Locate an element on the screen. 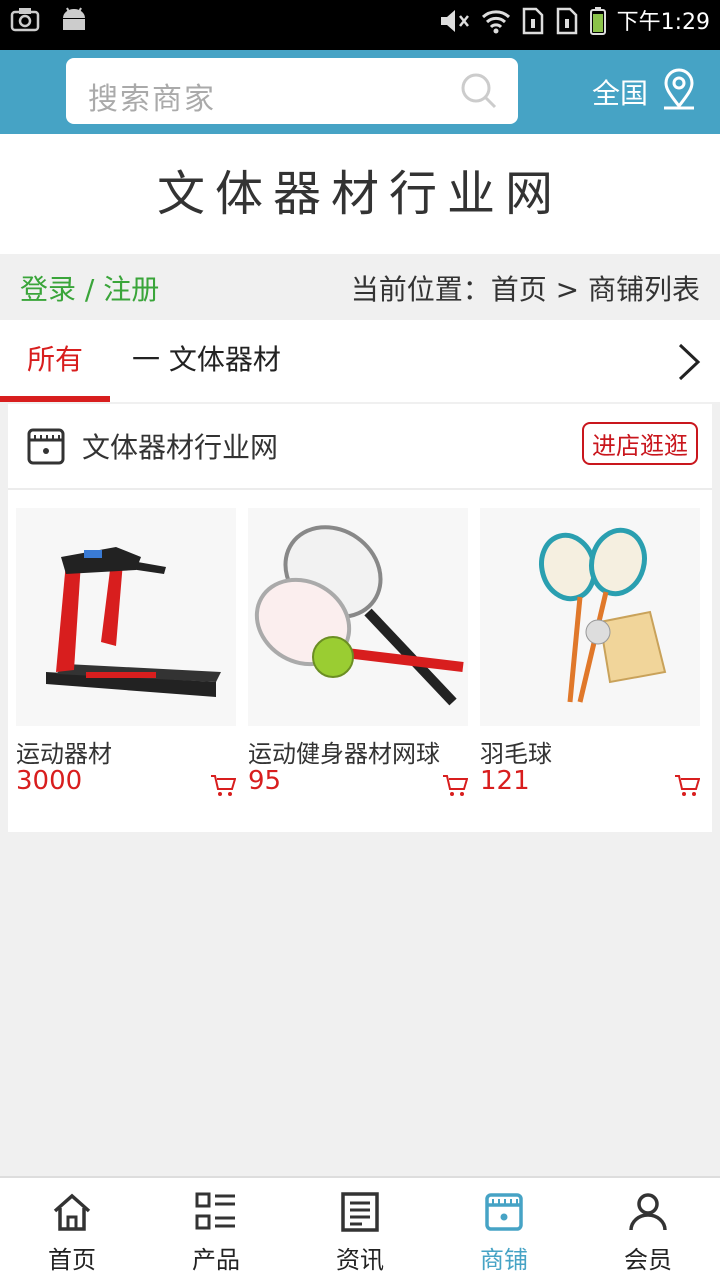  wifi-icon is located at coordinates (496, 23).